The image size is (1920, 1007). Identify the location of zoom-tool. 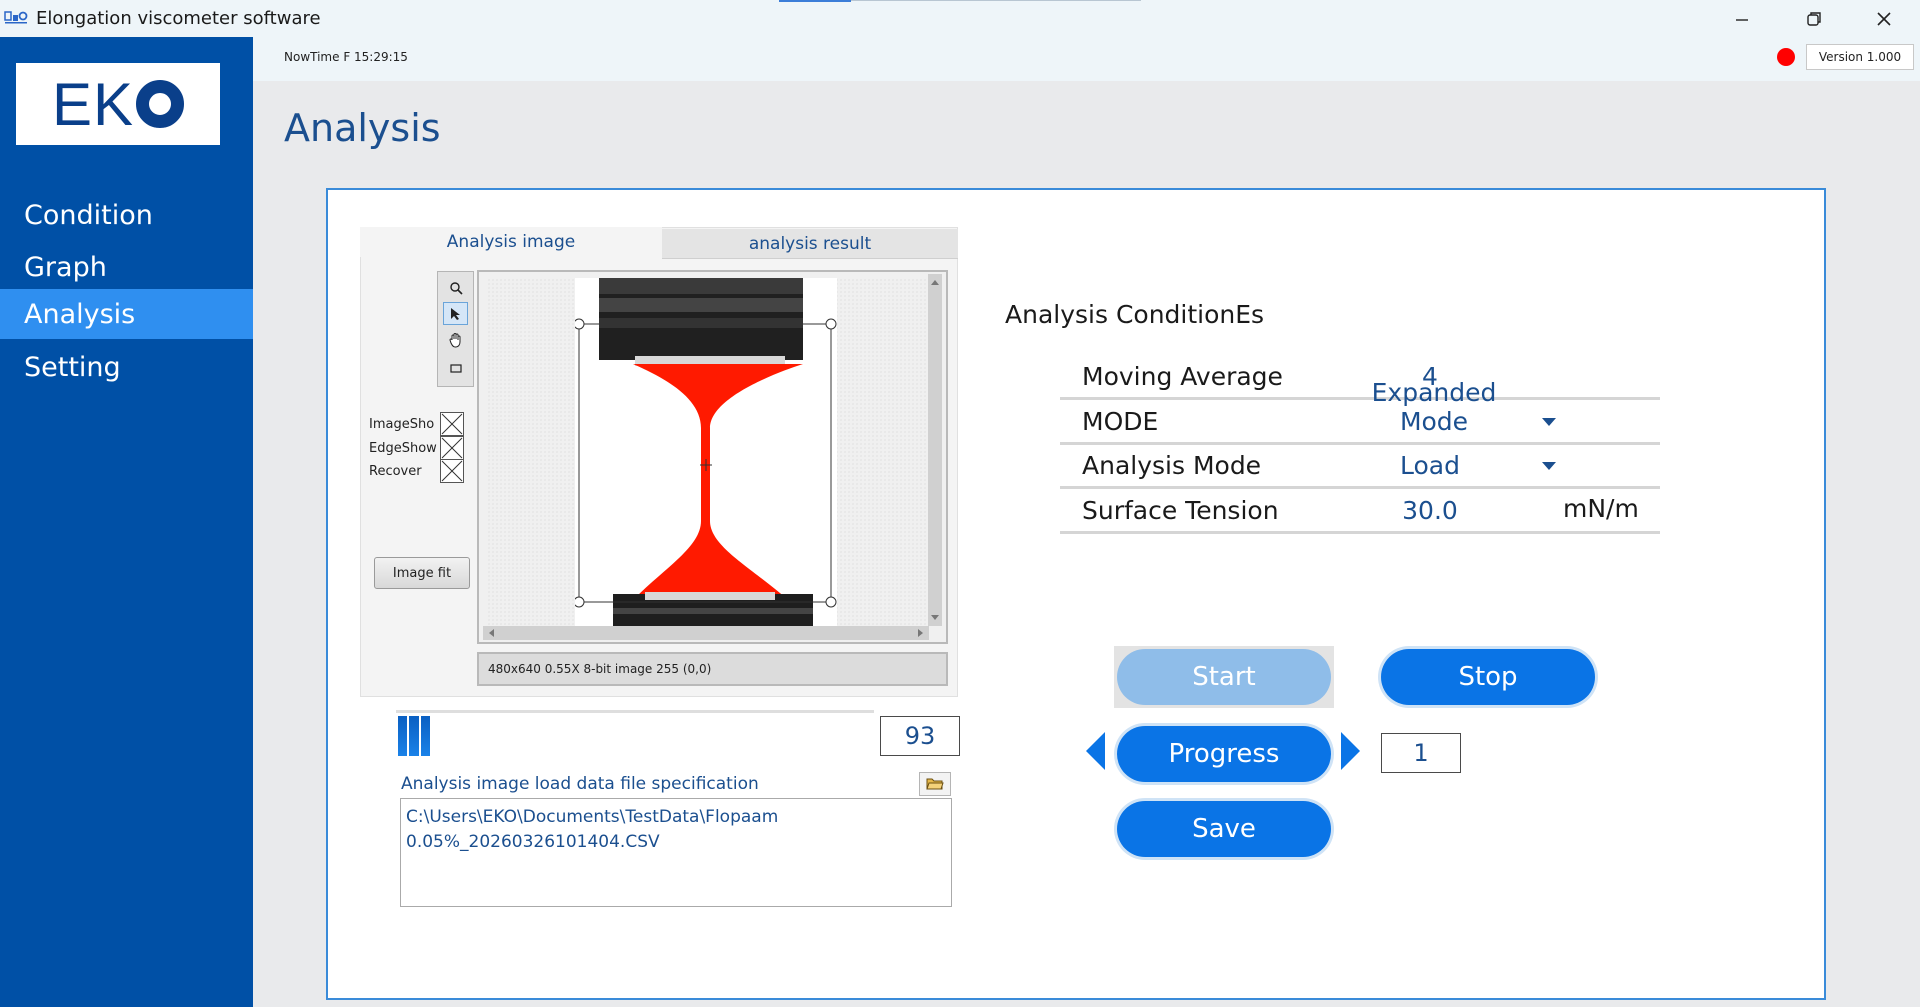
(455, 287).